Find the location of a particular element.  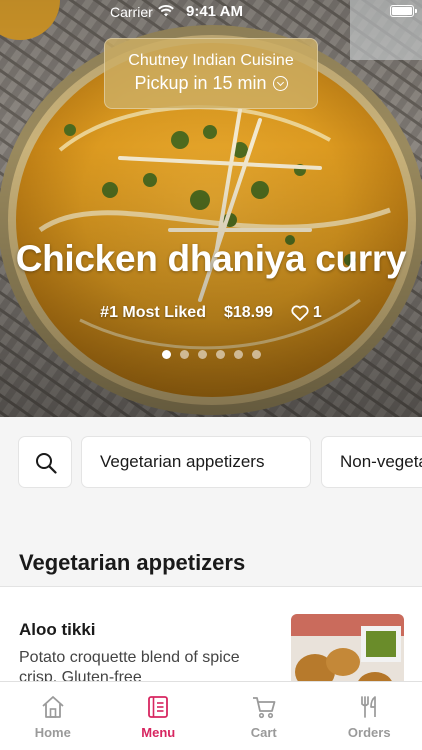

search-icon is located at coordinates (46, 463).